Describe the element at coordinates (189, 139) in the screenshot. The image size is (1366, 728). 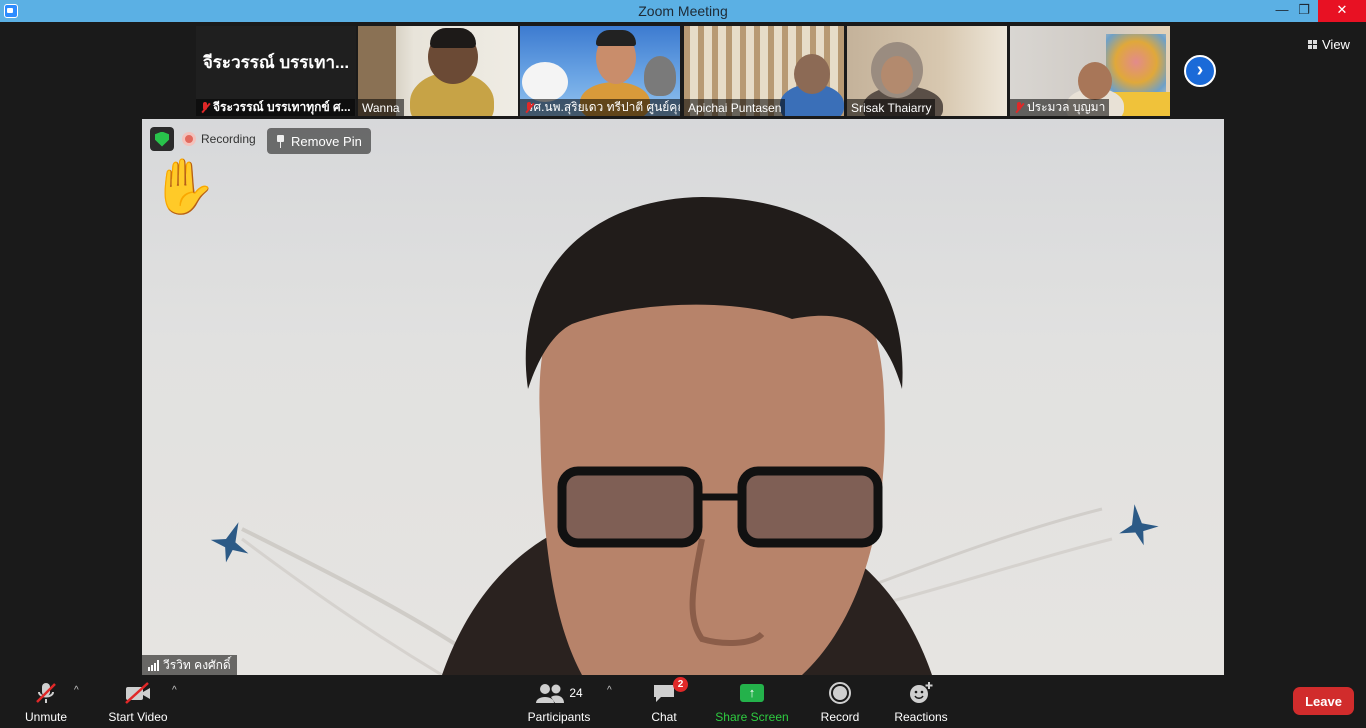
I see `record-dot-icon` at that location.